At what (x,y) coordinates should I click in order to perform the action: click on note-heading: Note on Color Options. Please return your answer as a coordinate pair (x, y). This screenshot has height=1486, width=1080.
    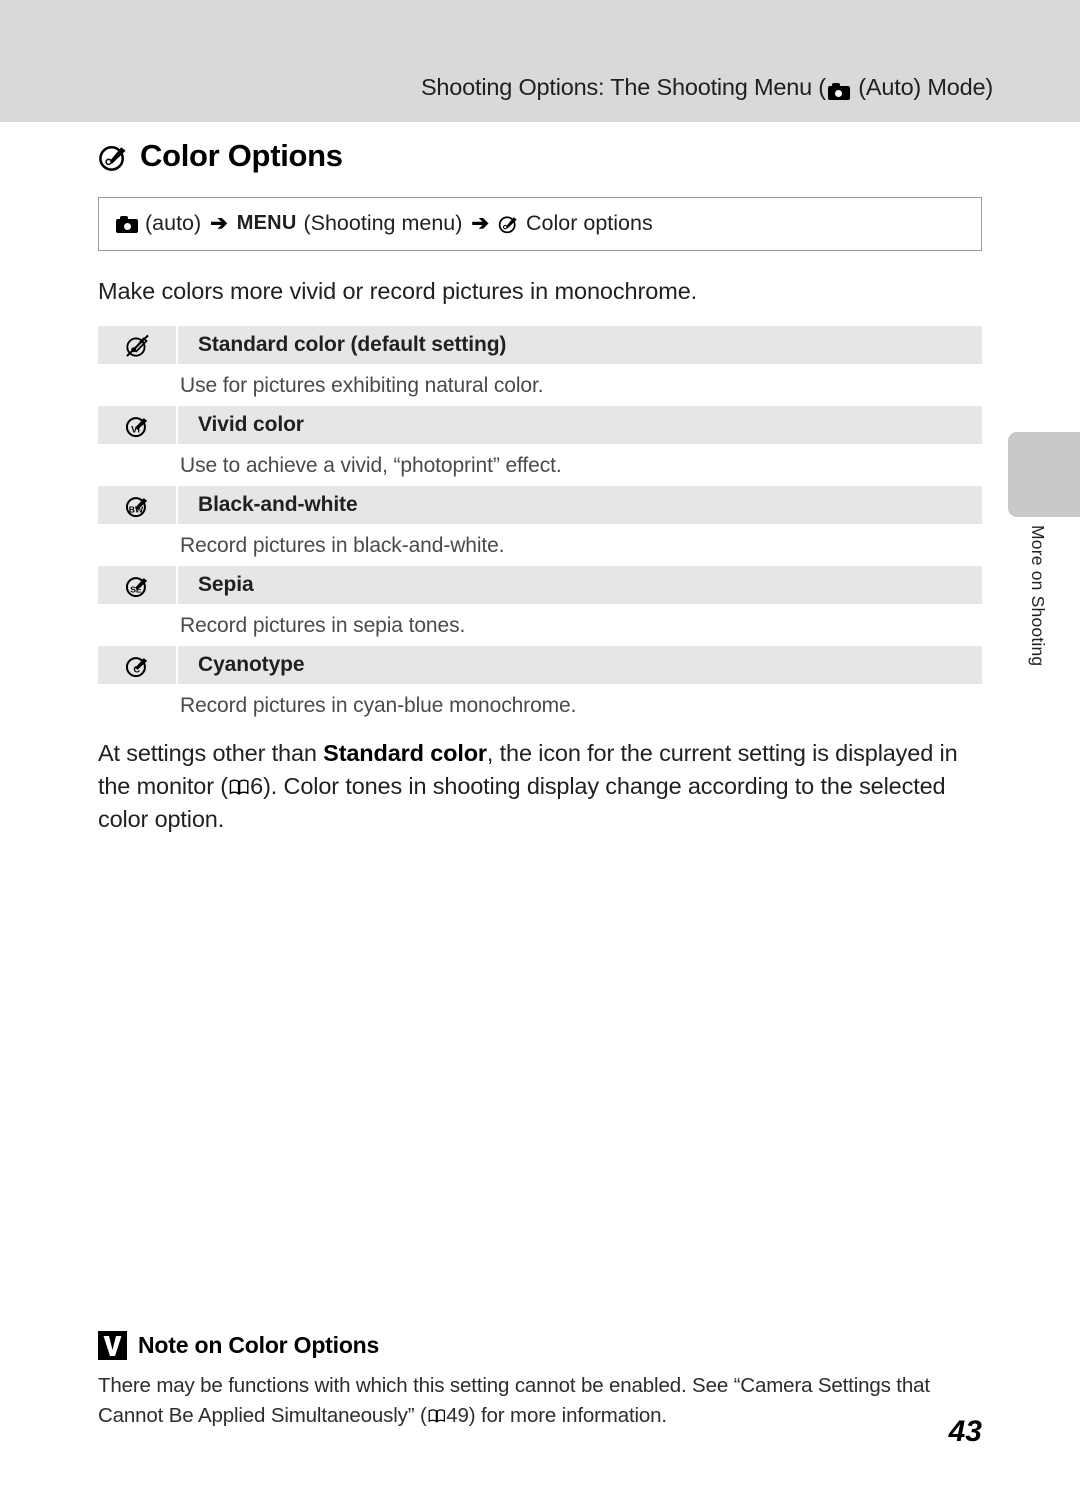
    Looking at the image, I should click on (238, 1345).